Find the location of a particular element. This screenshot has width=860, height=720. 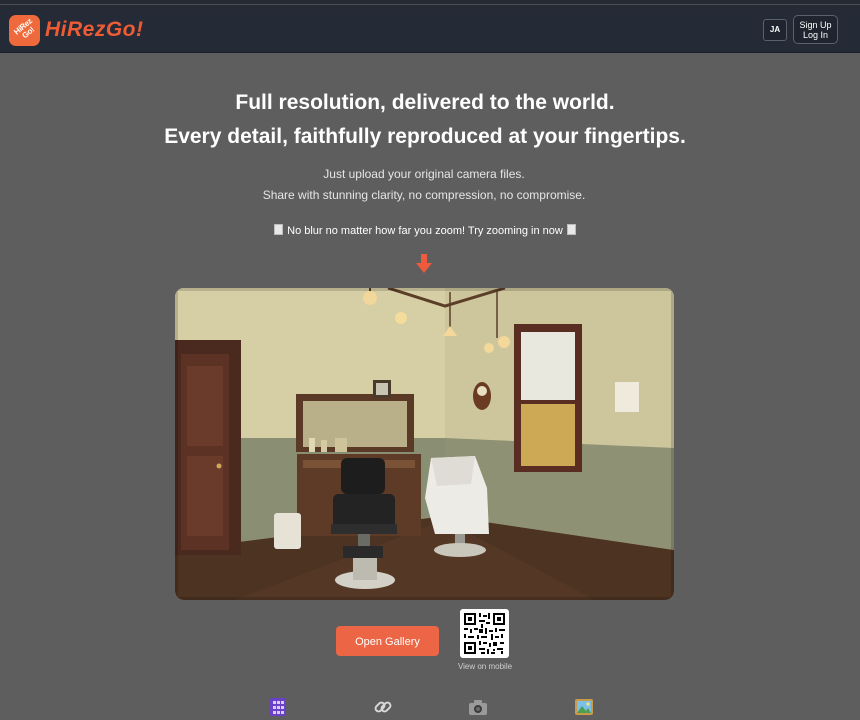

down-arrow-icon is located at coordinates (424, 263).